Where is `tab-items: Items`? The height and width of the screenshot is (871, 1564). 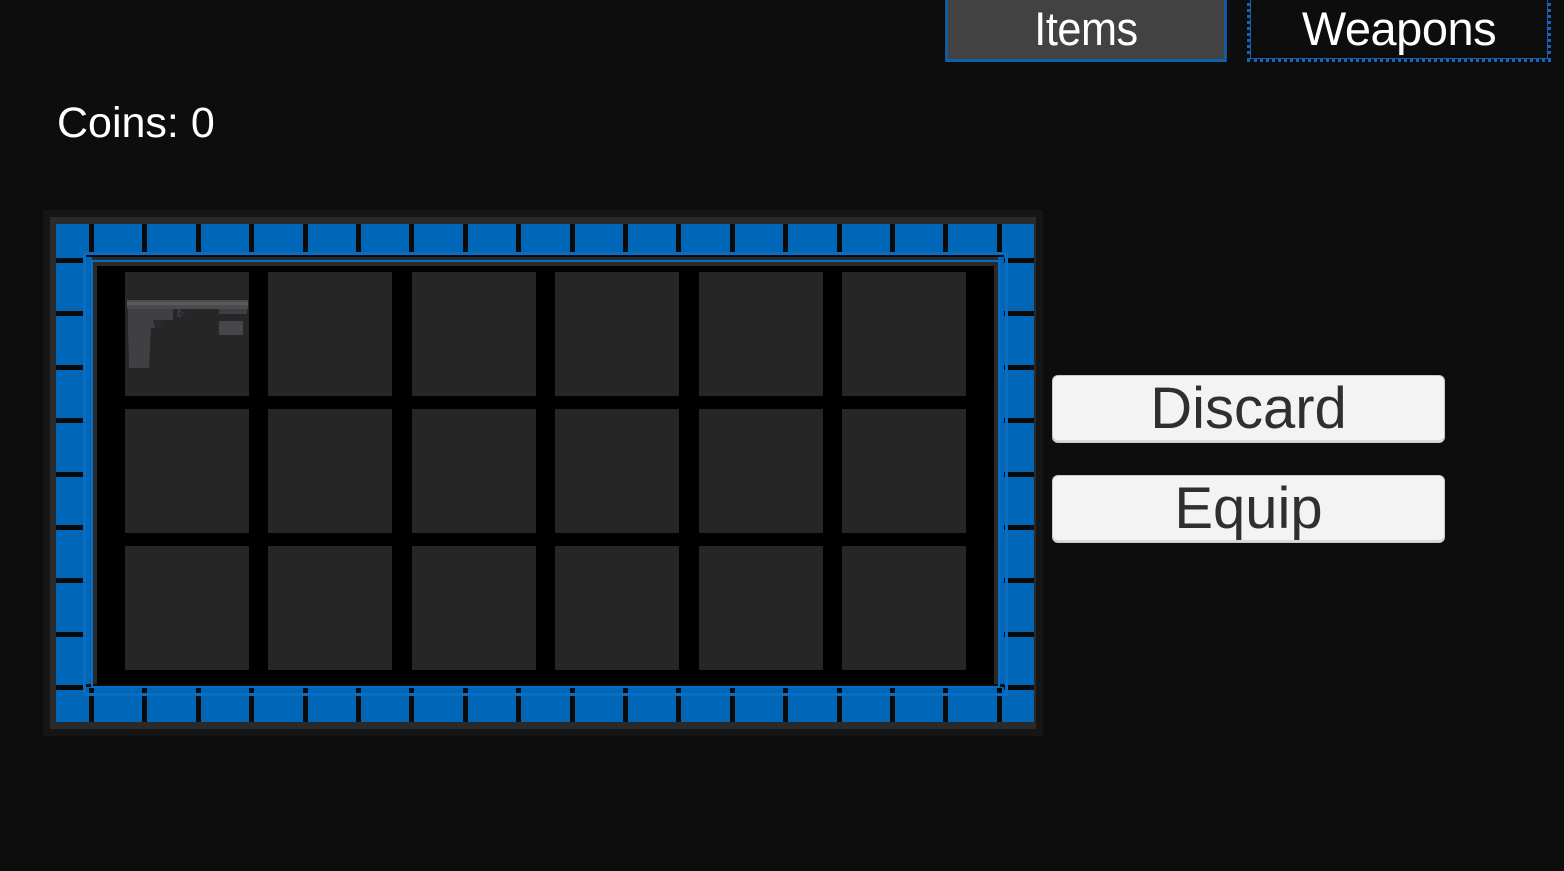 tab-items: Items is located at coordinates (1086, 31).